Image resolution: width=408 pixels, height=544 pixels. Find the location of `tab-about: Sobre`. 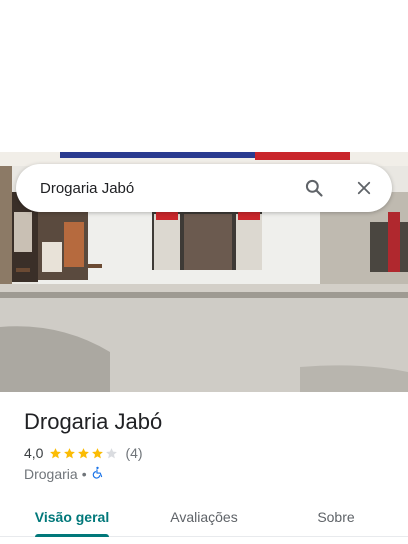

tab-about: Sobre is located at coordinates (336, 516).